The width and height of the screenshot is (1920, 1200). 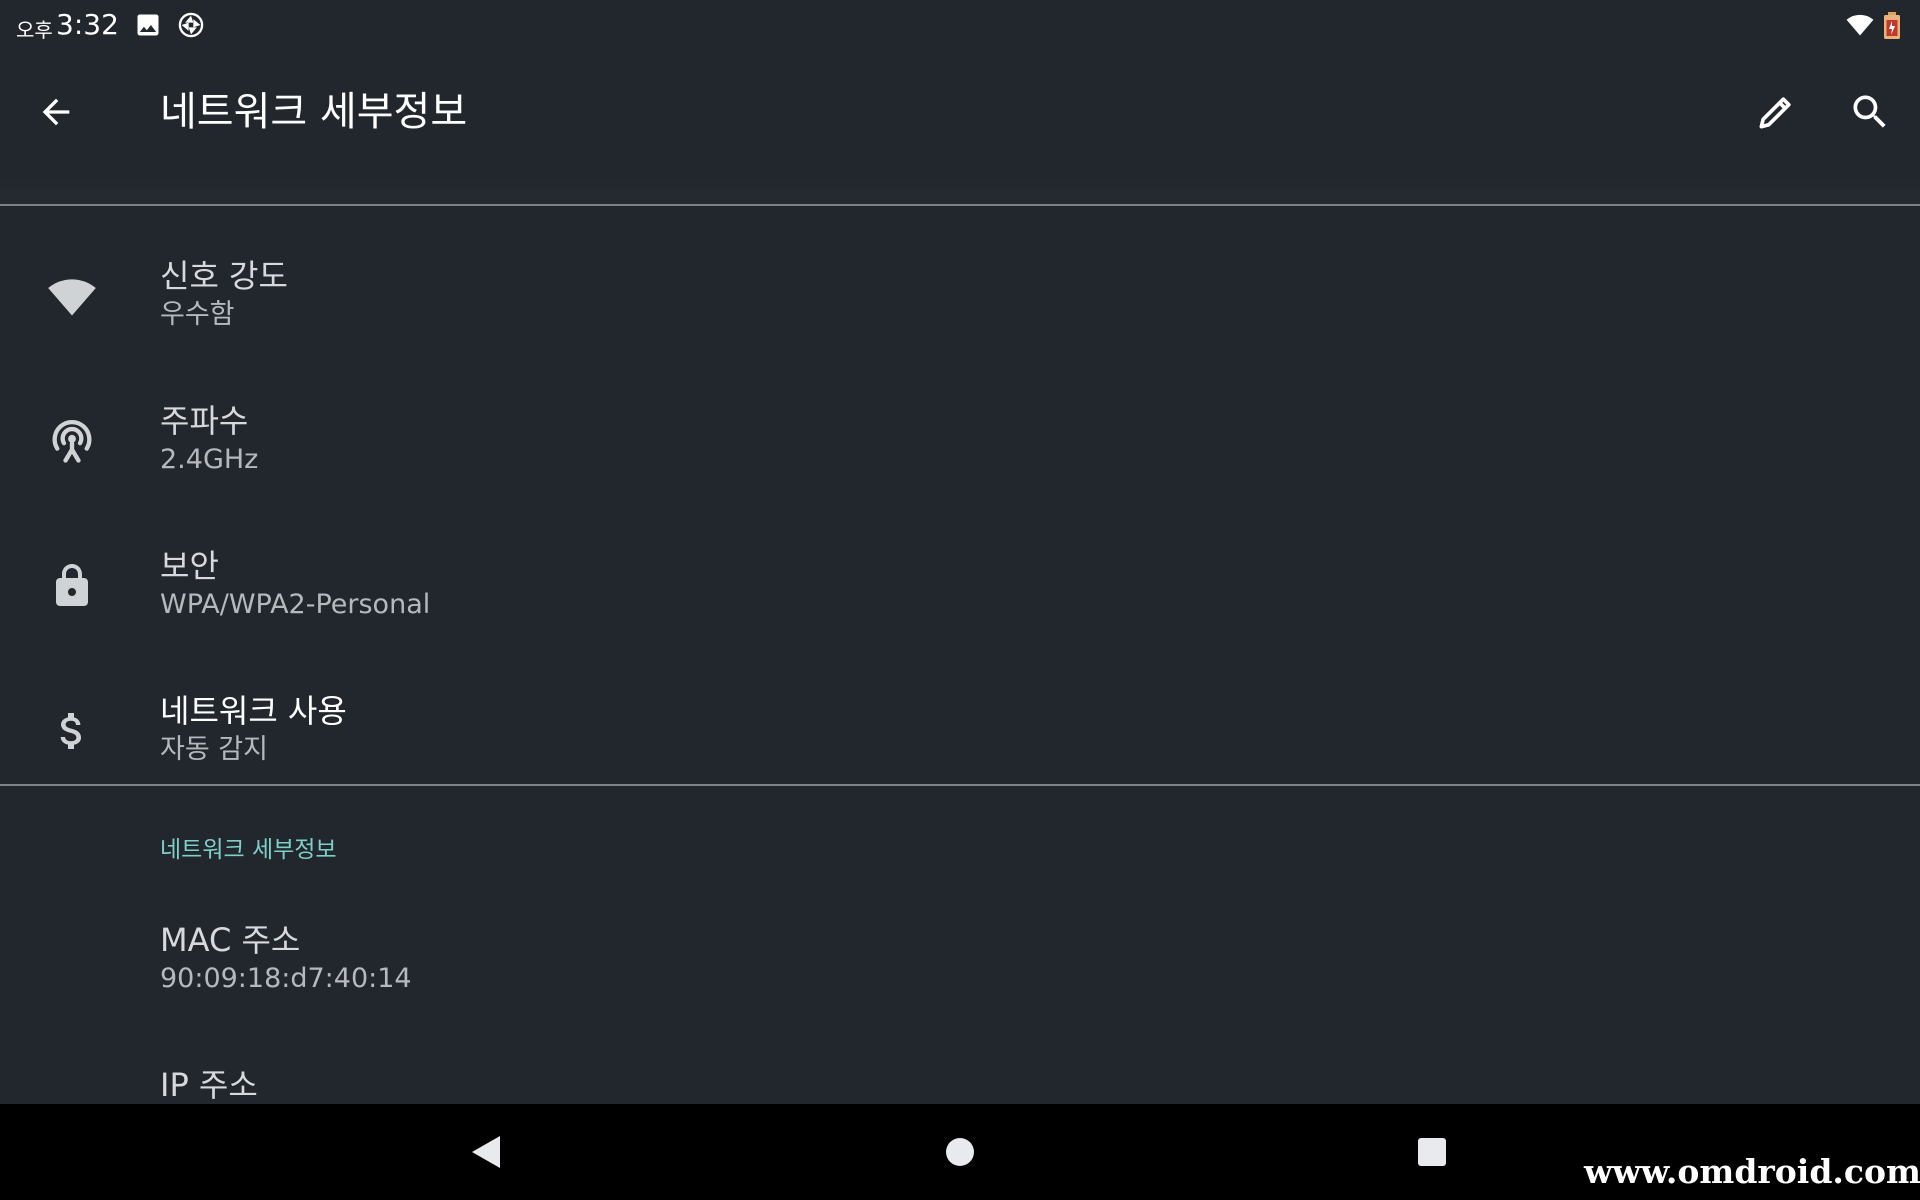 What do you see at coordinates (1892, 25) in the screenshot?
I see `battery-charging-icon` at bounding box center [1892, 25].